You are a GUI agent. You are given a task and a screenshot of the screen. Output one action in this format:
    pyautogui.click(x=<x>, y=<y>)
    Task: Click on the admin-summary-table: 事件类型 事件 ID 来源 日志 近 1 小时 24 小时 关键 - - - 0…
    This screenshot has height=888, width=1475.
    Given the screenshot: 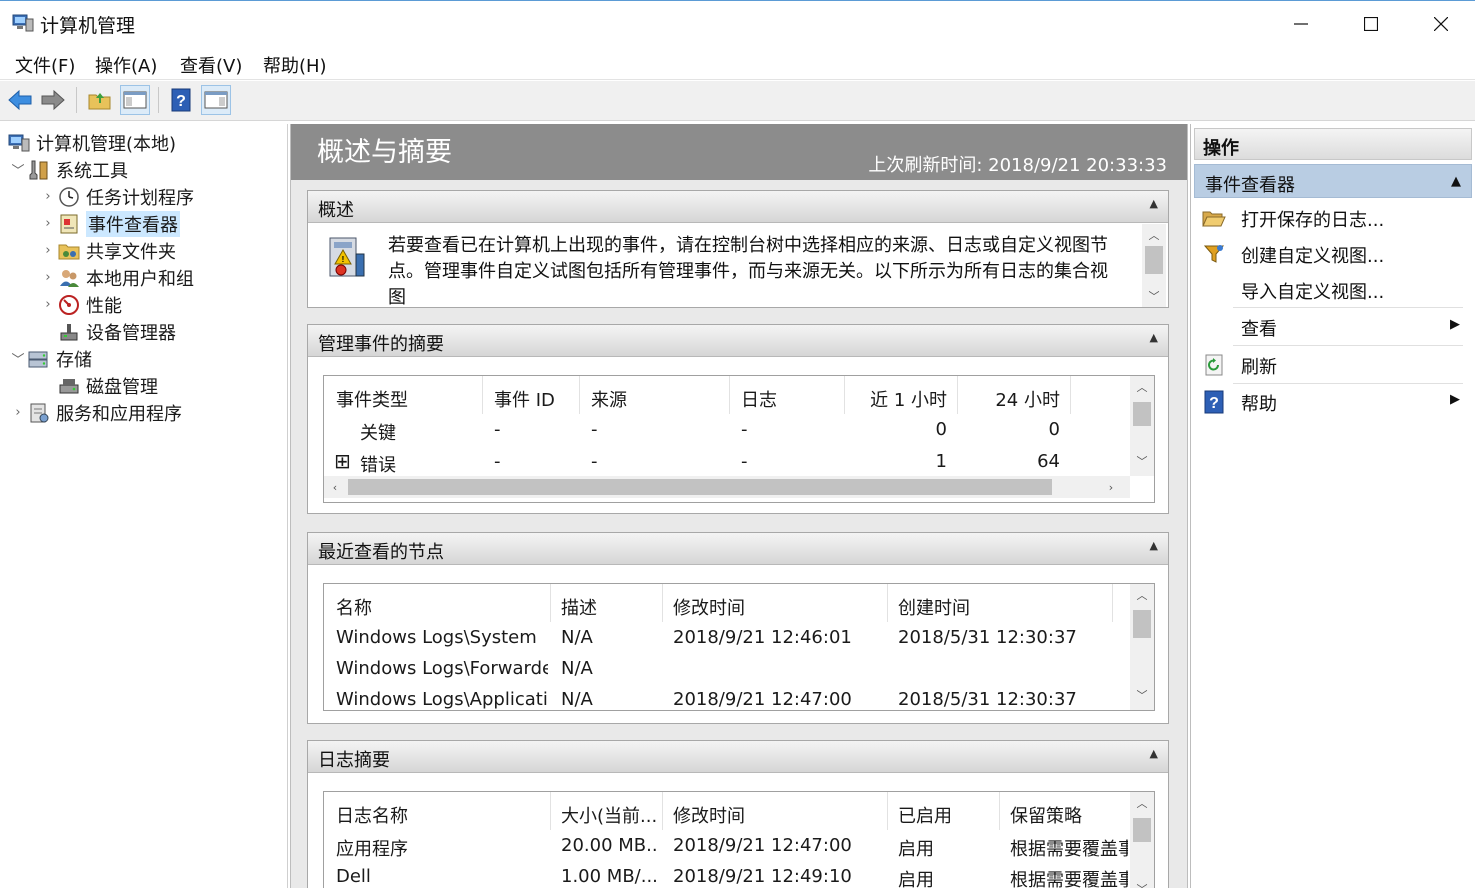 What is the action you would take?
    pyautogui.click(x=739, y=439)
    